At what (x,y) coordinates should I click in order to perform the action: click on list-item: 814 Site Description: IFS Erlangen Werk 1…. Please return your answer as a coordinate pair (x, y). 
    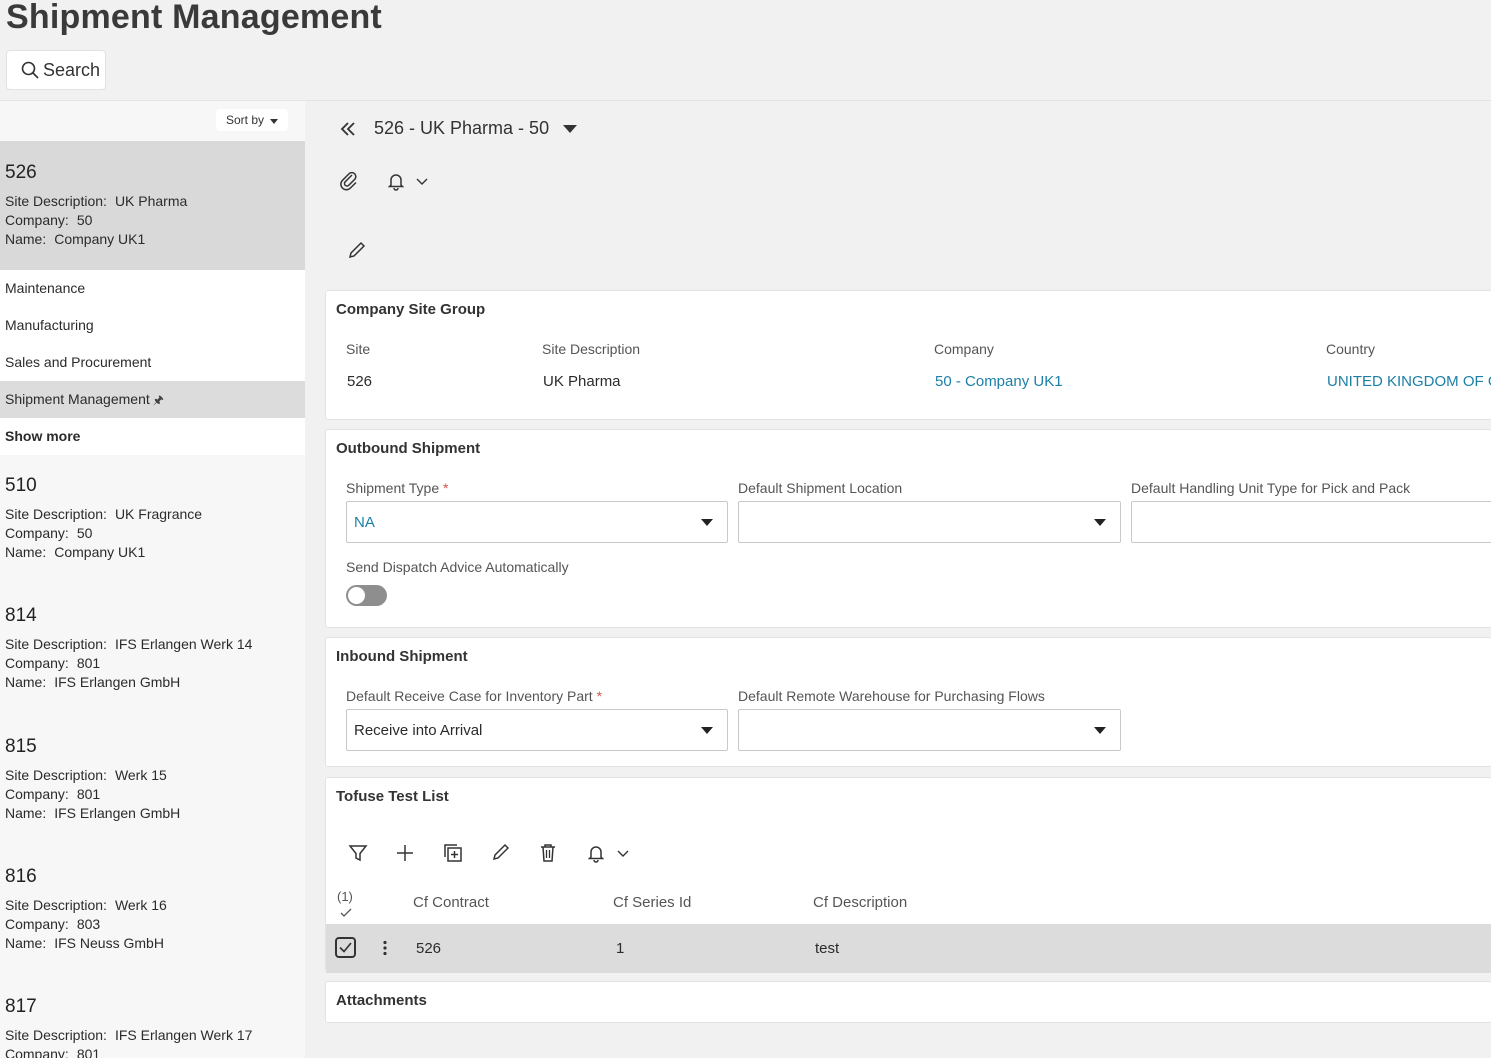
    Looking at the image, I should click on (152, 648).